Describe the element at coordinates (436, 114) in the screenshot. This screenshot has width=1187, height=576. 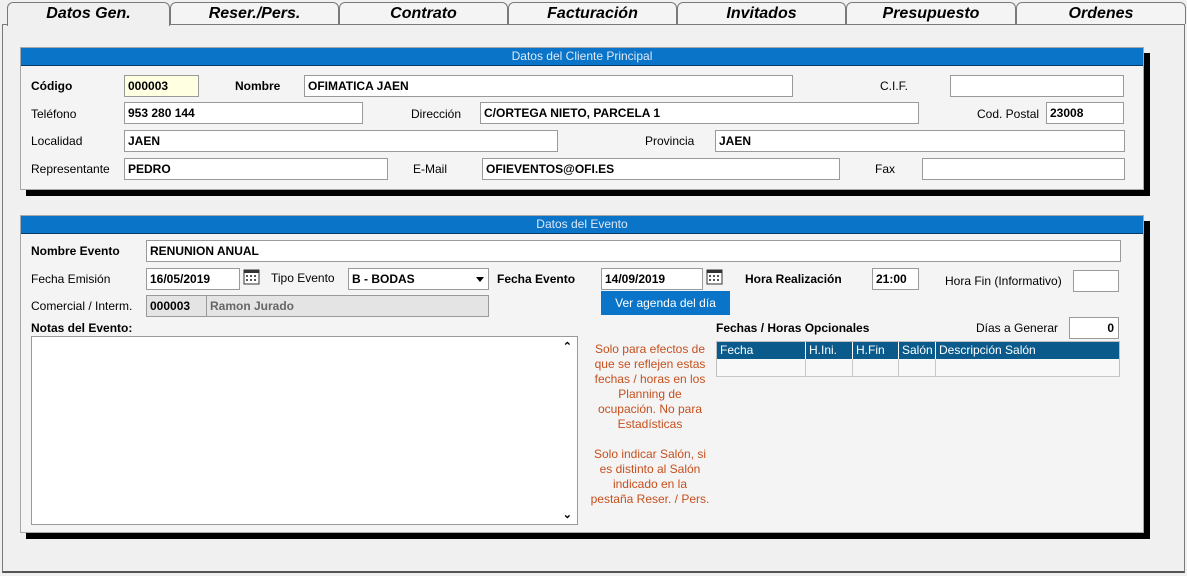
I see `direccion-label: Dirección` at that location.